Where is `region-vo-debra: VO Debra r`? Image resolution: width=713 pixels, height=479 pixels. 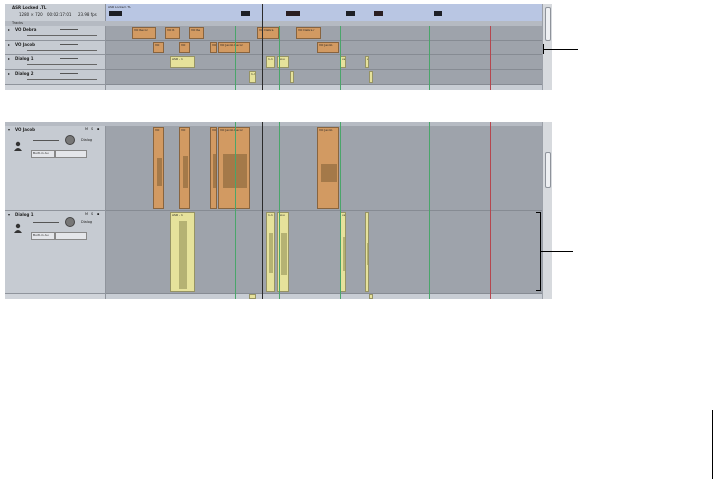 region-vo-debra: VO Debra r is located at coordinates (308, 33).